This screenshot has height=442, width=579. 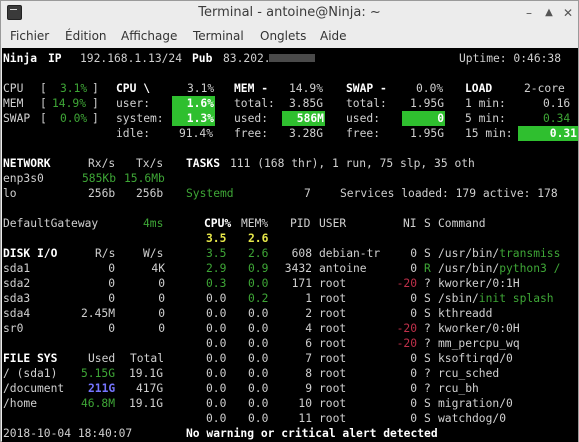 What do you see at coordinates (196, 133) in the screenshot?
I see `cpu-idle-value: 91.4%` at bounding box center [196, 133].